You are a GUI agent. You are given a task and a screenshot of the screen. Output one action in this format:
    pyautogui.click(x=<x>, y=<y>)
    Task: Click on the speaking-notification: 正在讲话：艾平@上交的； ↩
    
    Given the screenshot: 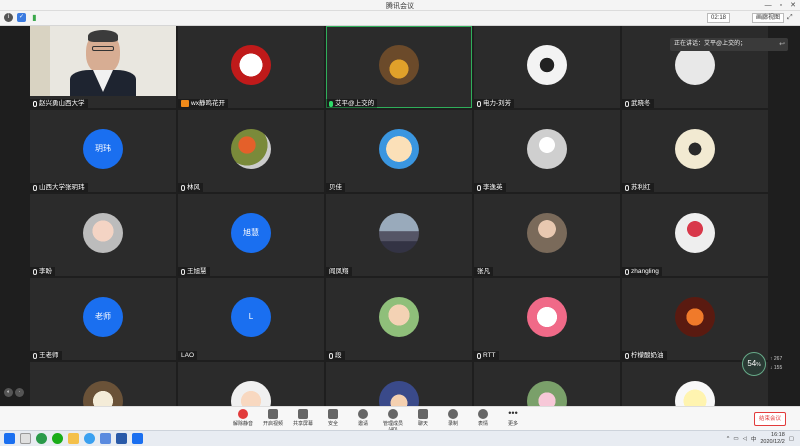 What is the action you would take?
    pyautogui.click(x=729, y=44)
    